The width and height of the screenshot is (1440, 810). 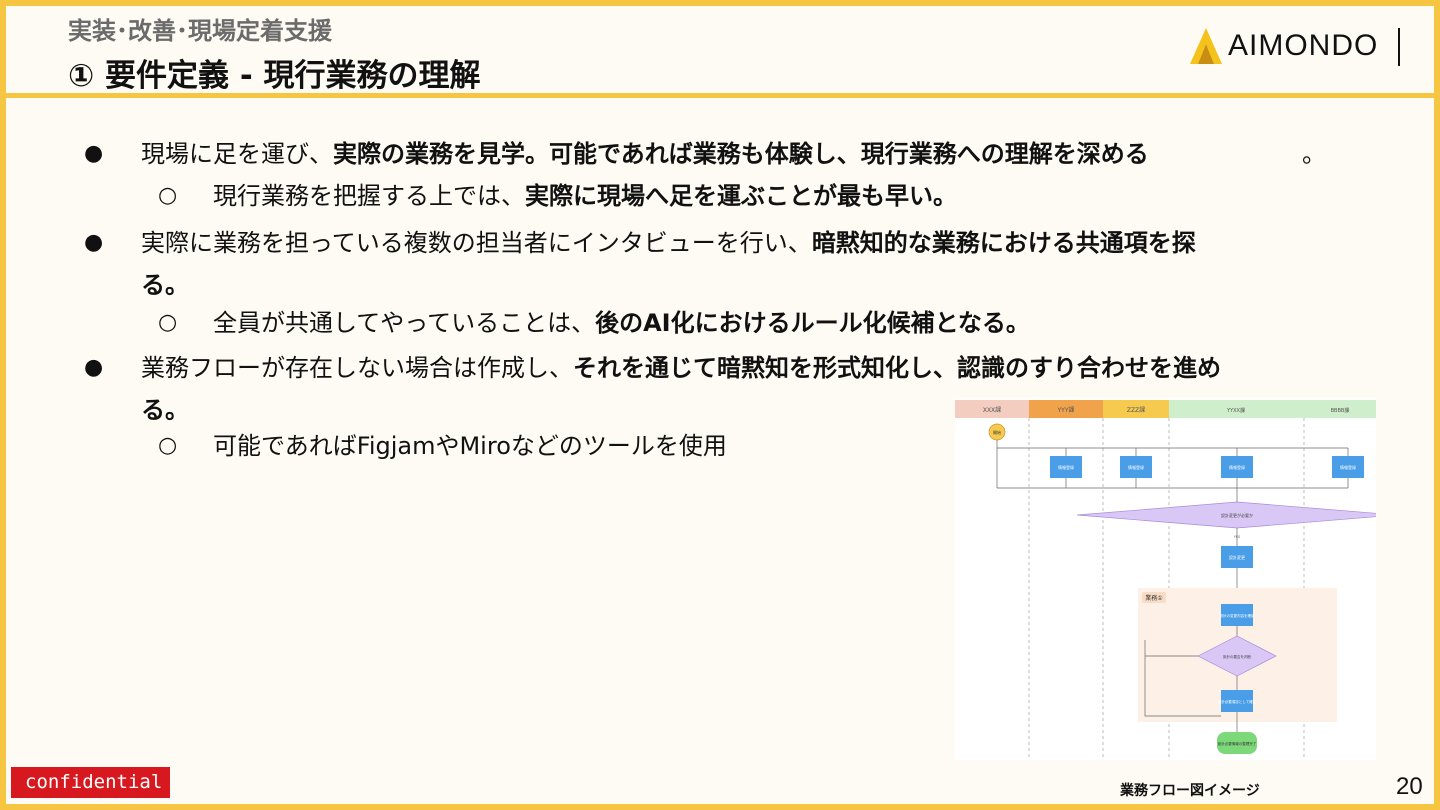 What do you see at coordinates (1237, 701) in the screenshot?
I see `subtask2-label: 設計必要項目として確定` at bounding box center [1237, 701].